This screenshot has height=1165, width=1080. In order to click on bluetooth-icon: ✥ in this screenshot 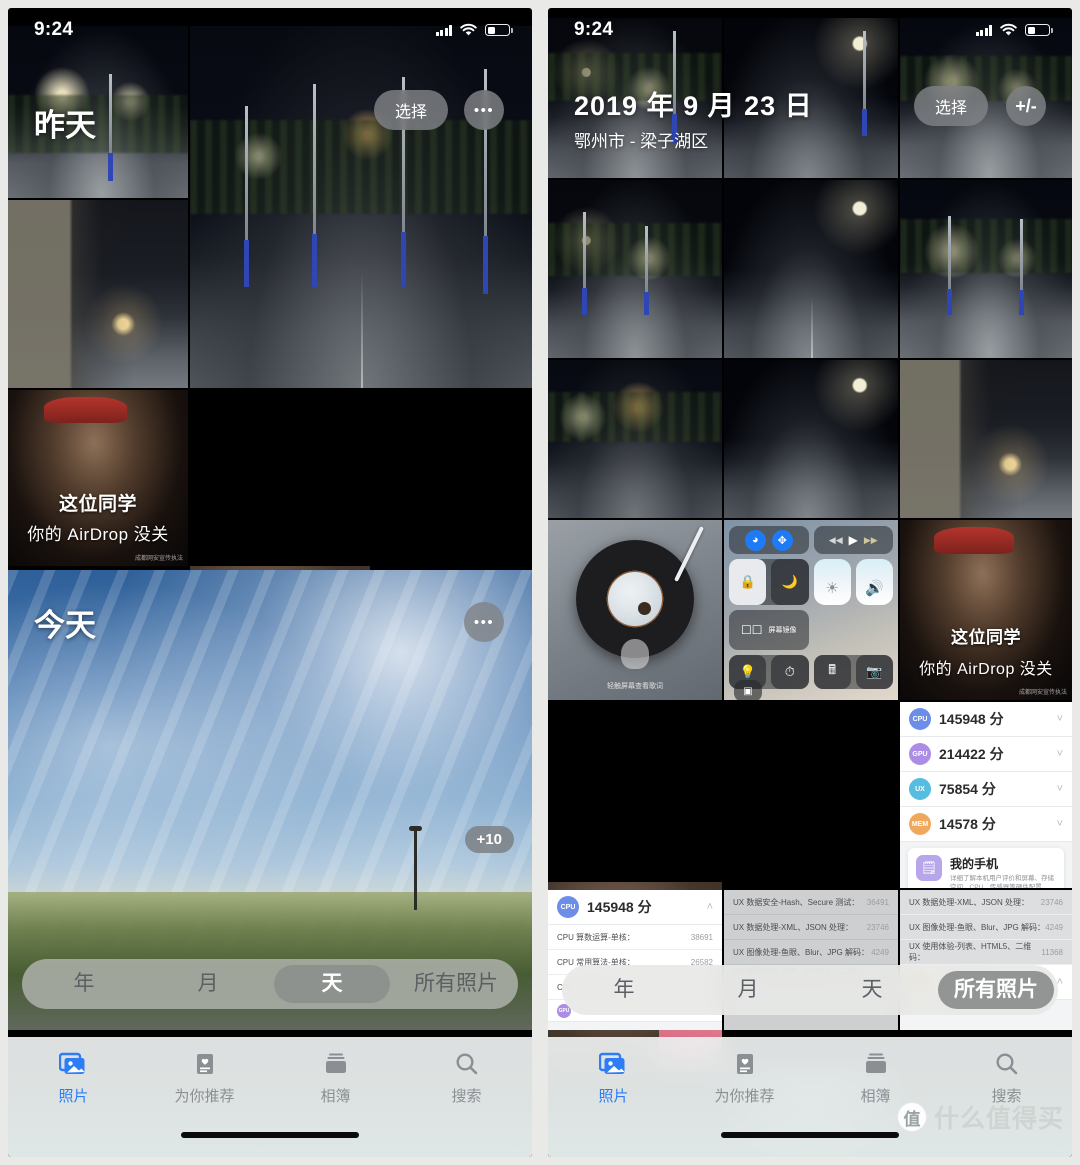, I will do `click(782, 540)`.